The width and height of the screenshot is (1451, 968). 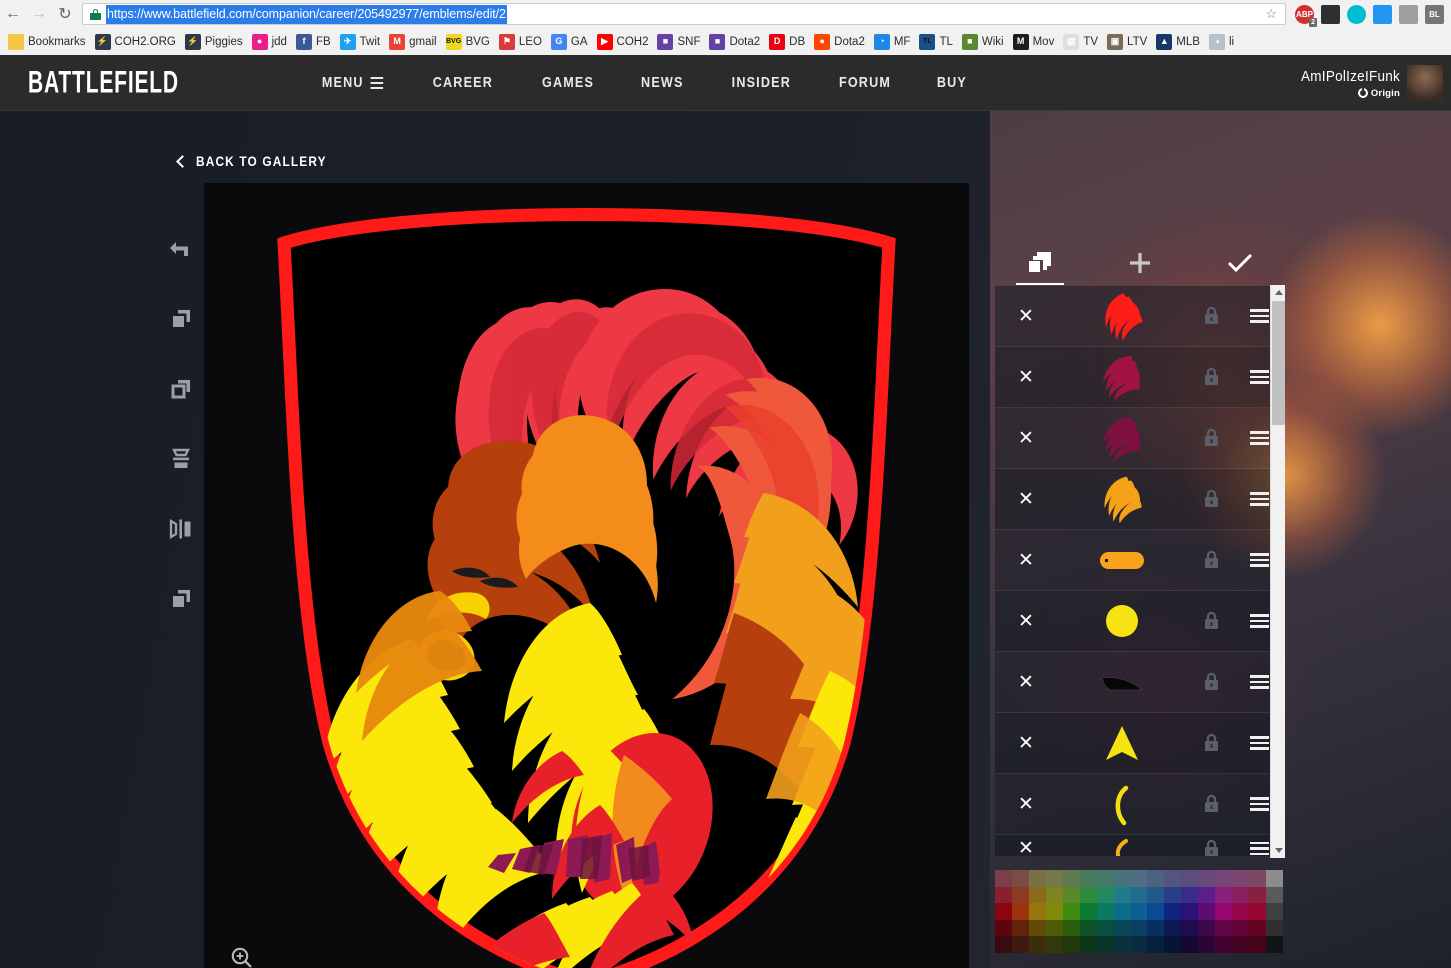 What do you see at coordinates (1434, 14) in the screenshot?
I see `bl-extension-icon: BL` at bounding box center [1434, 14].